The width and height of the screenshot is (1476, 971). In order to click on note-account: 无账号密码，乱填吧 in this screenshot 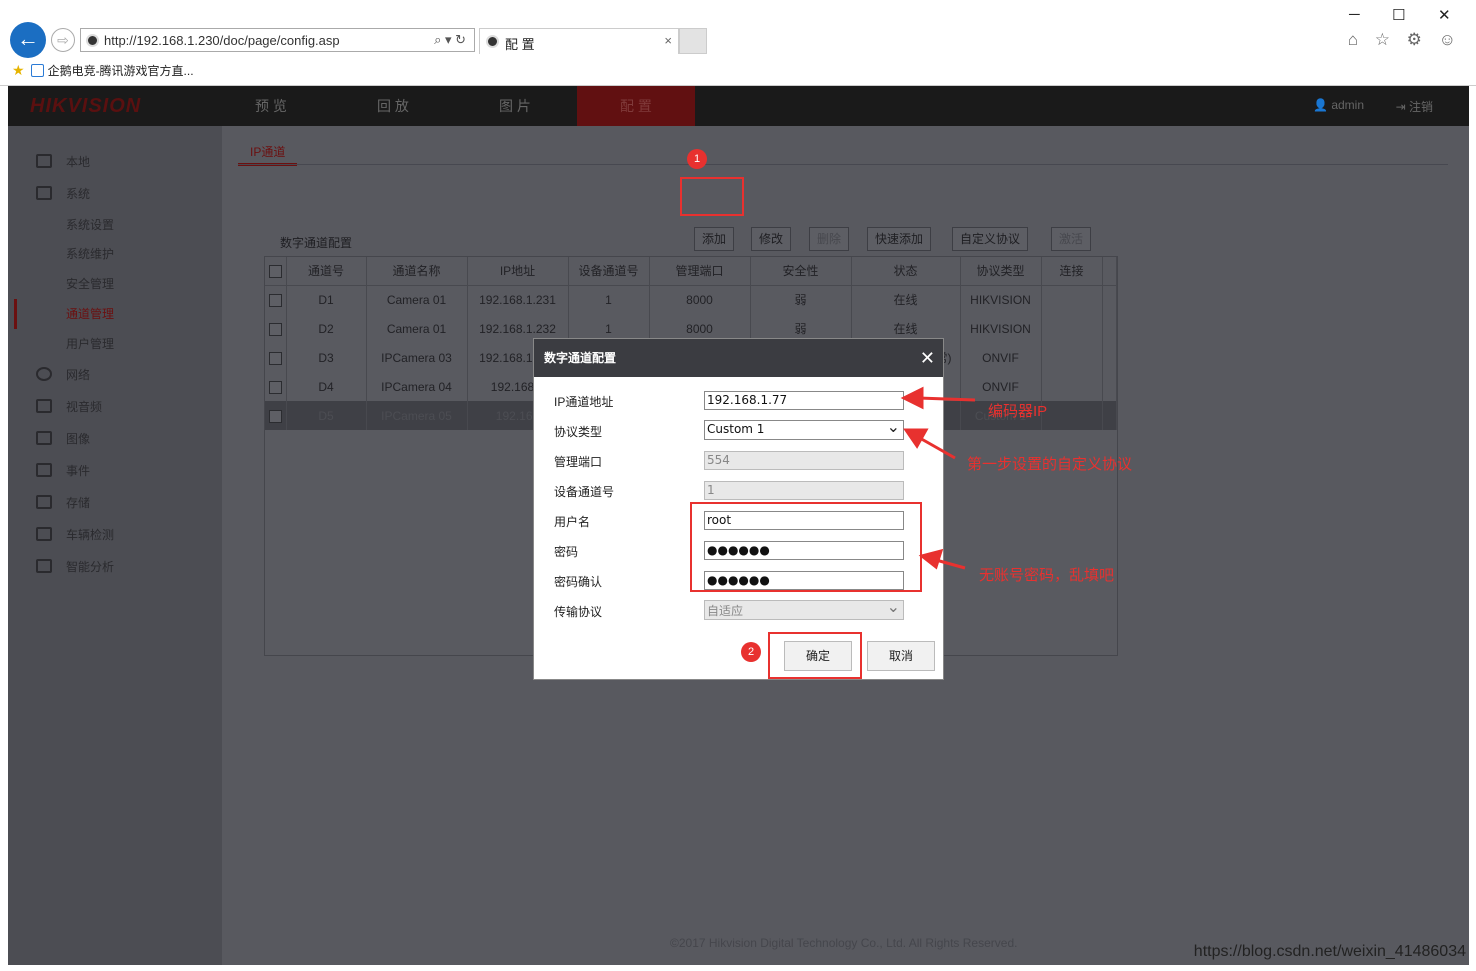, I will do `click(1047, 575)`.